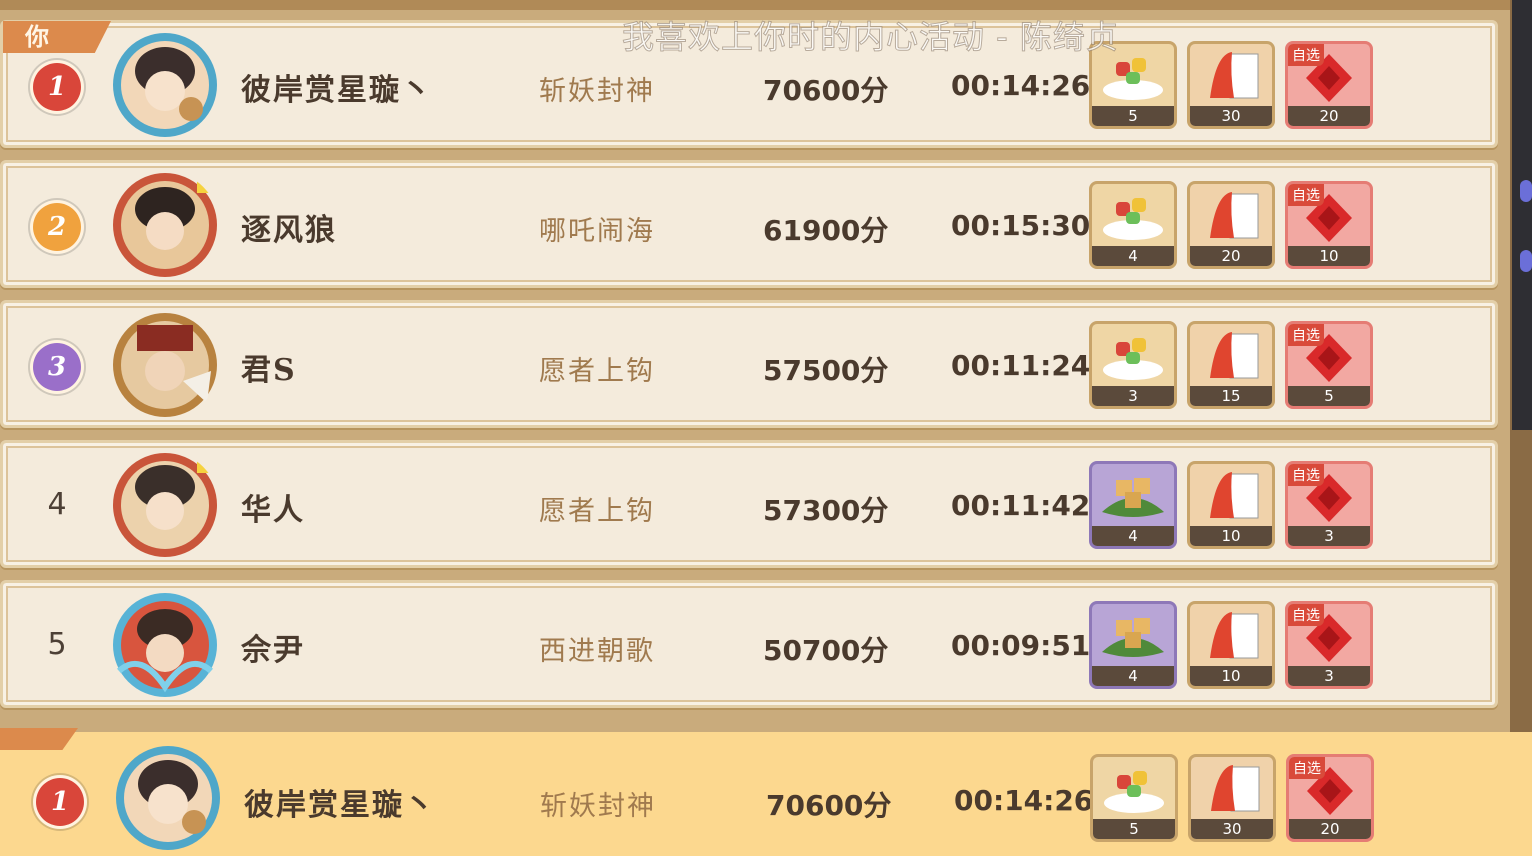  I want to click on player-name: 华人, so click(273, 510).